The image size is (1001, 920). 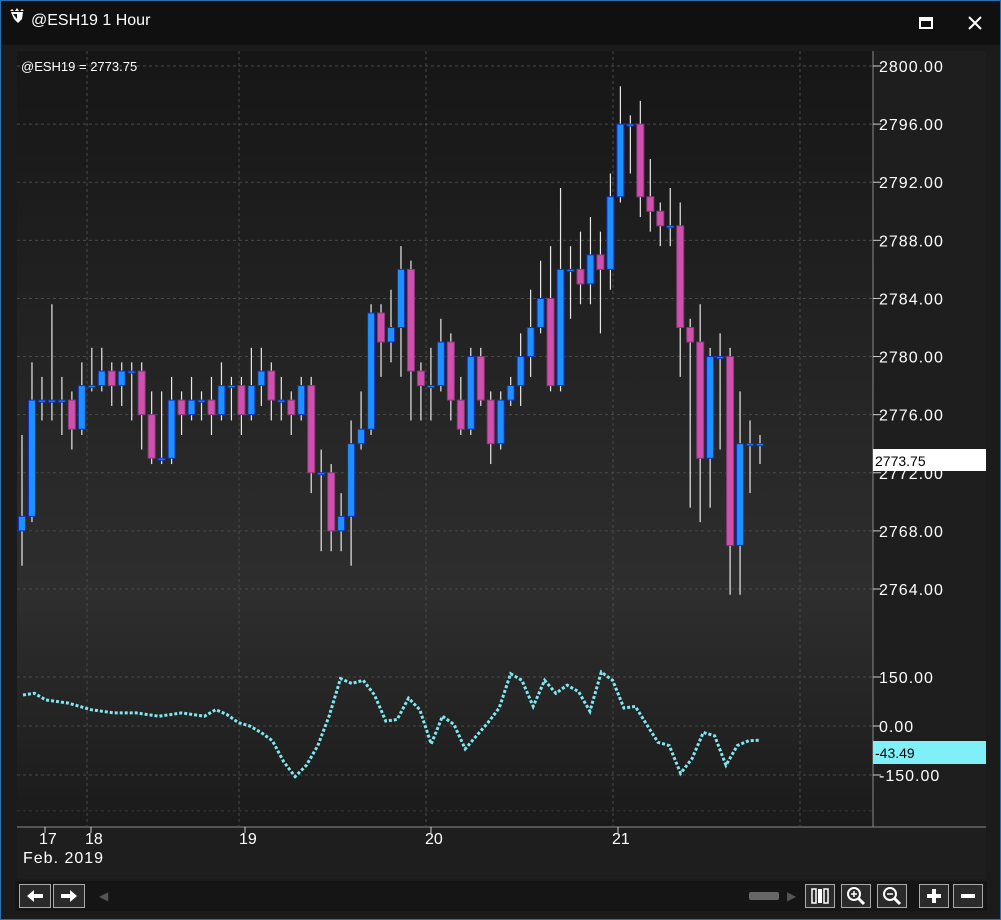 What do you see at coordinates (911, 183) in the screenshot?
I see `y-tick-label: 2792.00` at bounding box center [911, 183].